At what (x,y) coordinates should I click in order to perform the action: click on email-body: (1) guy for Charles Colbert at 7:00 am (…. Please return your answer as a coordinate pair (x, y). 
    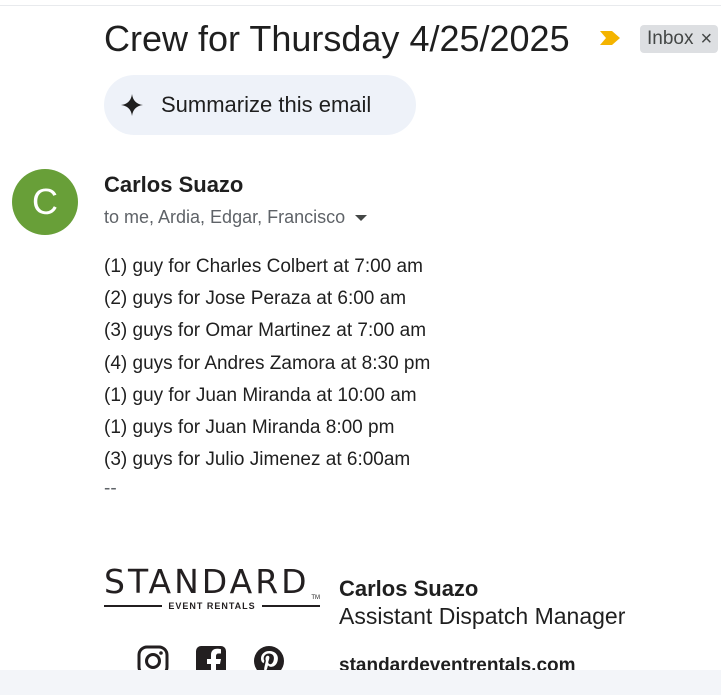
    Looking at the image, I should click on (267, 363).